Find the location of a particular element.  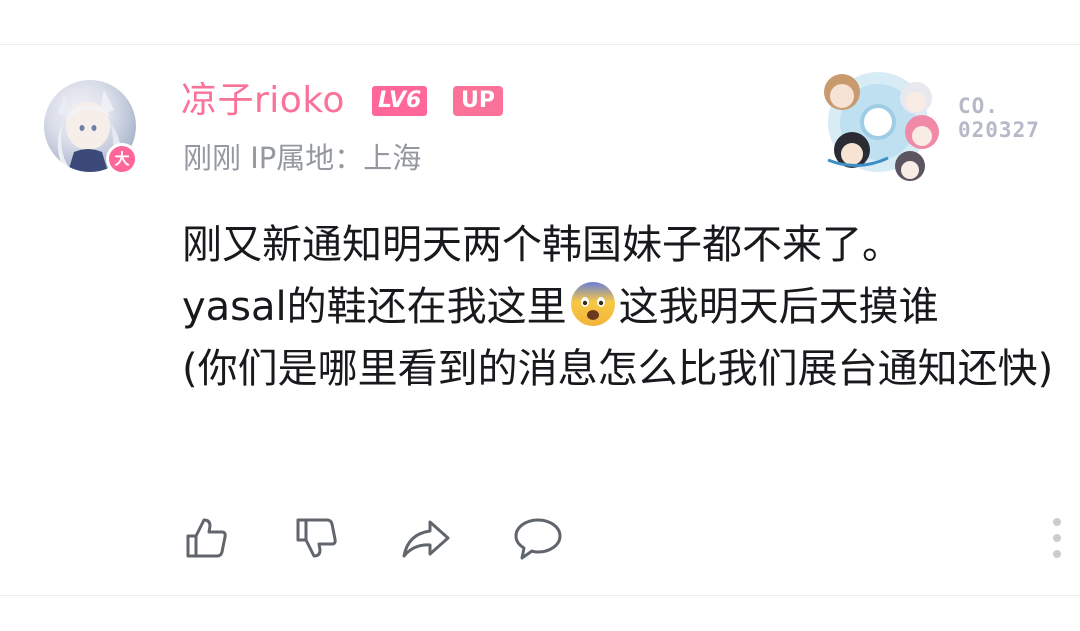

comment-line: 刚又新通知明天两个韩国妹子都不来了。 is located at coordinates (542, 245).